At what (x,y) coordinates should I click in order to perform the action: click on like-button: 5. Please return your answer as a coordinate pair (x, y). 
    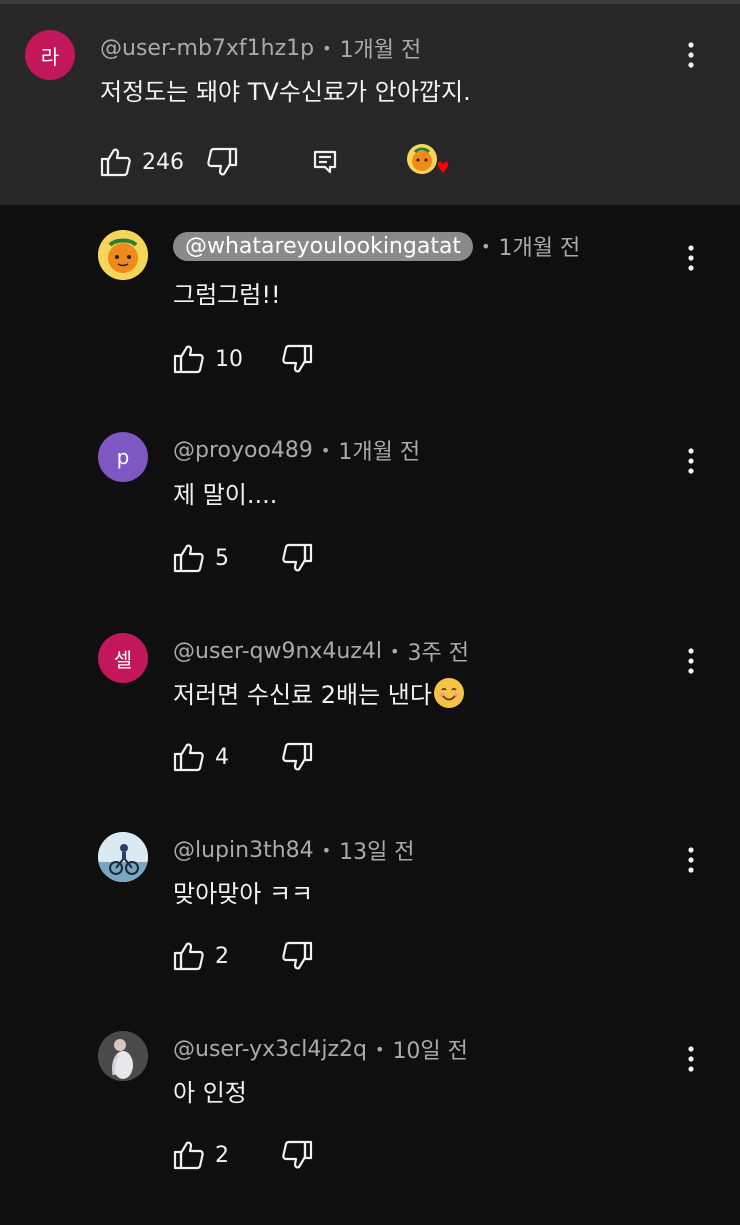
    Looking at the image, I should click on (214, 558).